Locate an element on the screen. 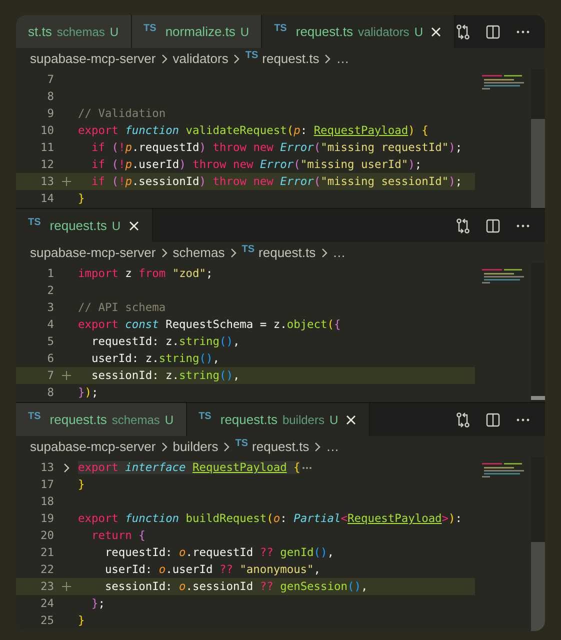  line-number: 24 is located at coordinates (47, 603).